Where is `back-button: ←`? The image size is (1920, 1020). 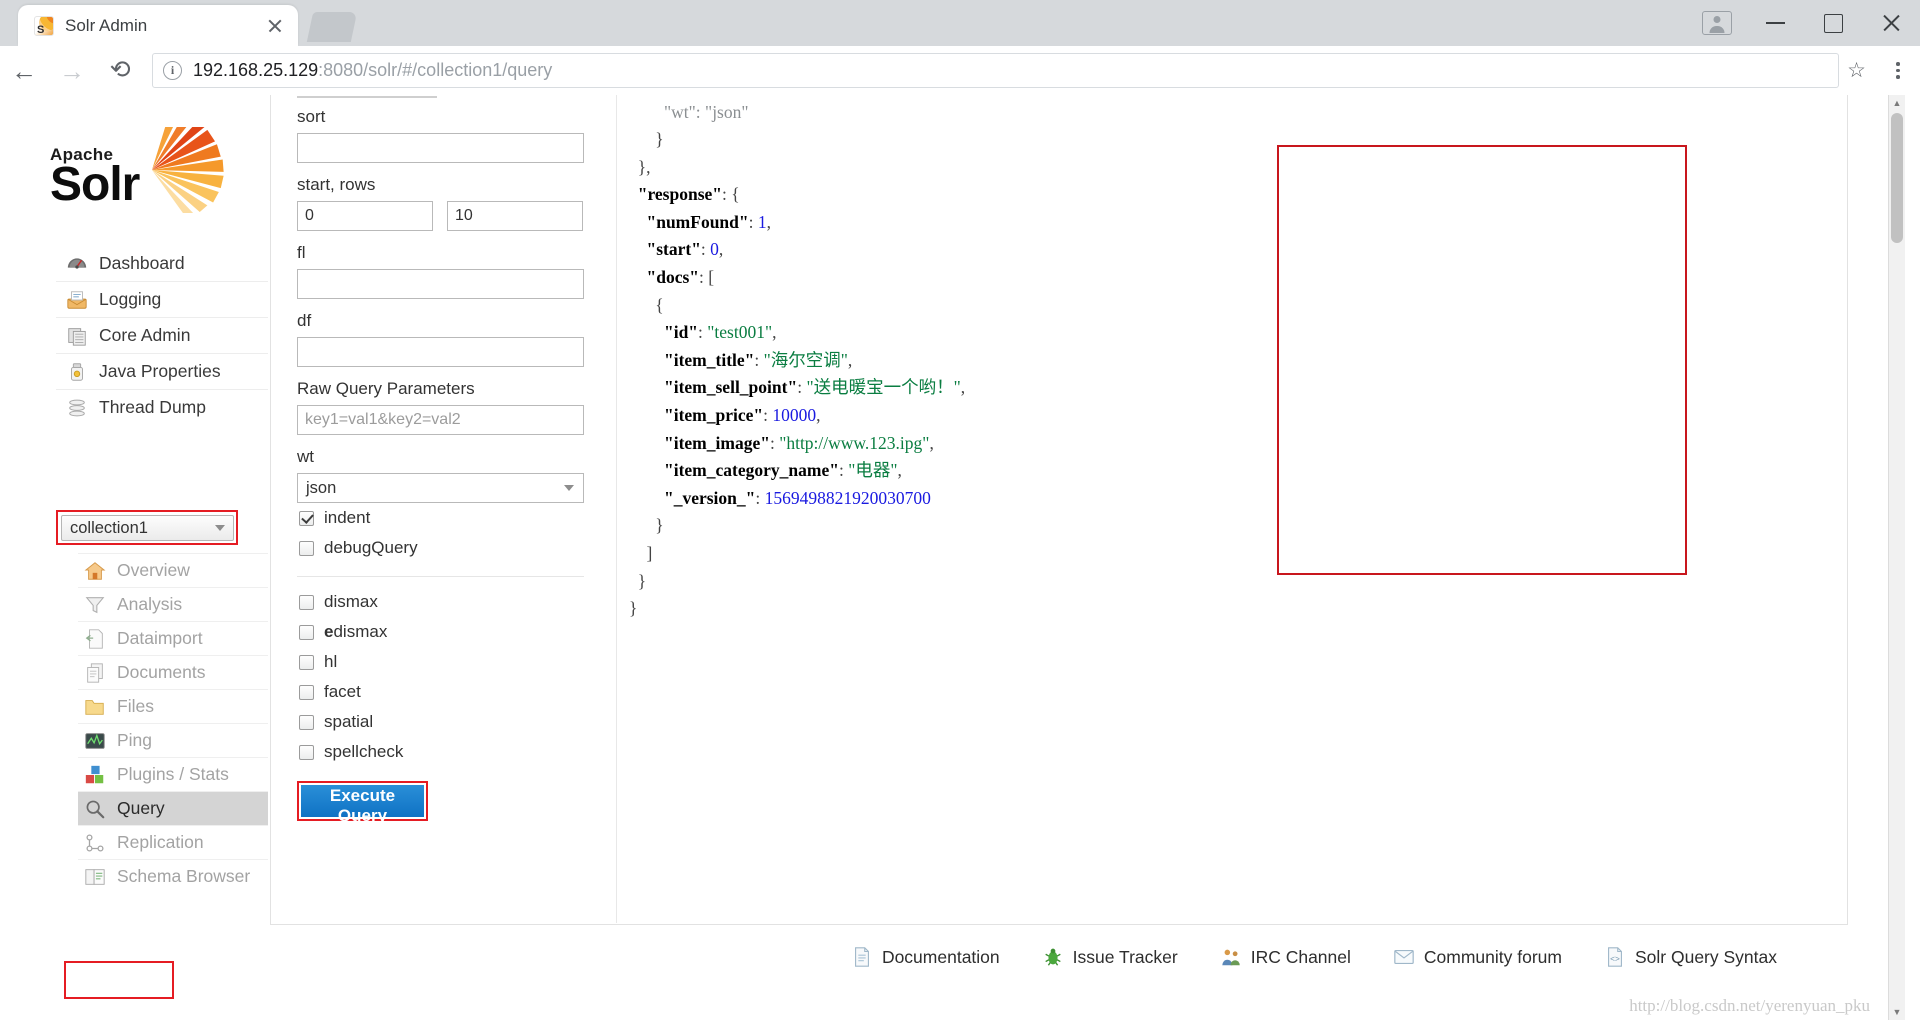 back-button: ← is located at coordinates (24, 71).